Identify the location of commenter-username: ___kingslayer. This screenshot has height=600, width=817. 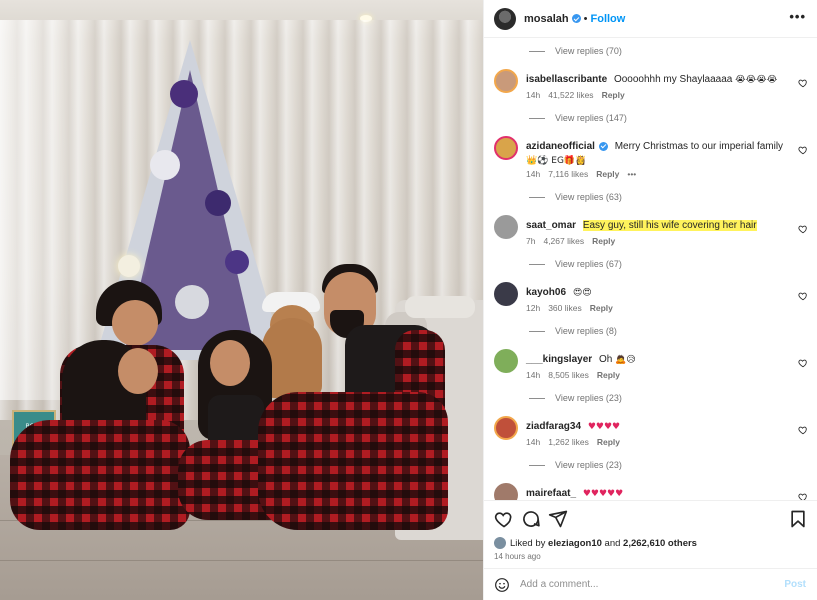
(559, 359).